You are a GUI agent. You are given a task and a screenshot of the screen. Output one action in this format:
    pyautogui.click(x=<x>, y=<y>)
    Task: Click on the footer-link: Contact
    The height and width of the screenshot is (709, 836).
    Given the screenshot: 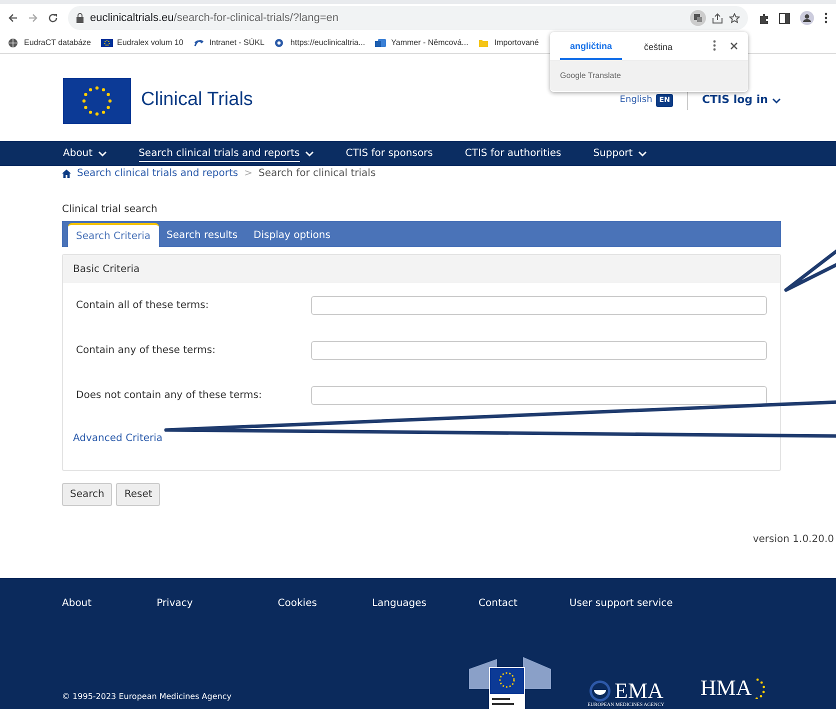 What is the action you would take?
    pyautogui.click(x=498, y=603)
    